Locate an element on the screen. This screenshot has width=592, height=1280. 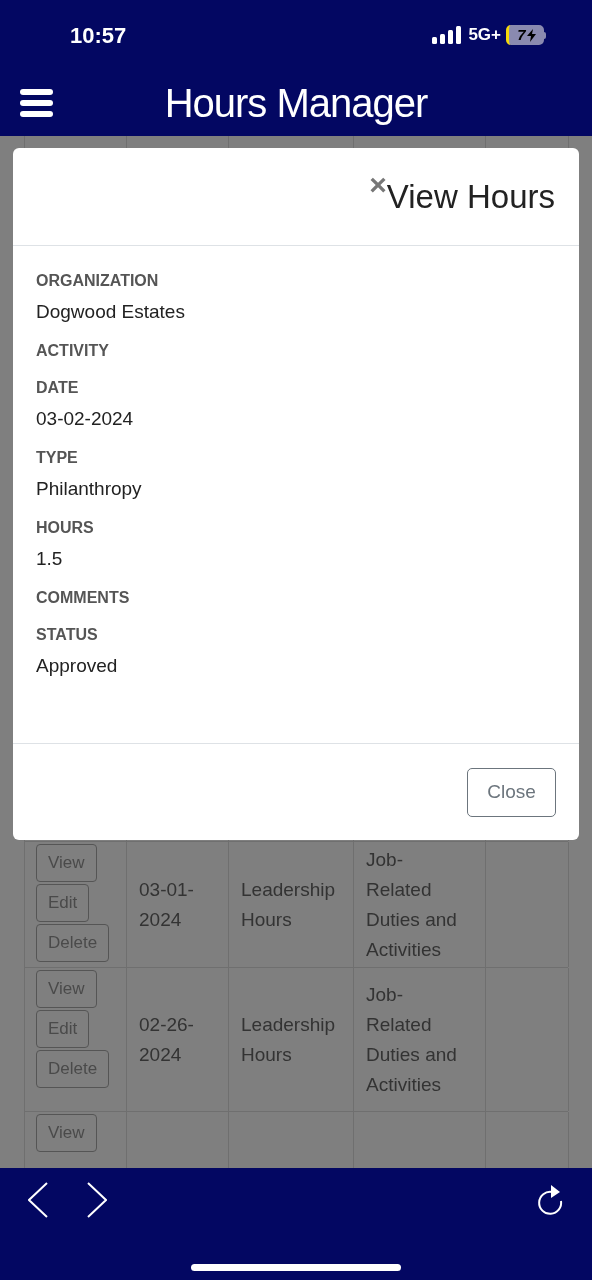
network-label: 5G+ is located at coordinates (484, 35).